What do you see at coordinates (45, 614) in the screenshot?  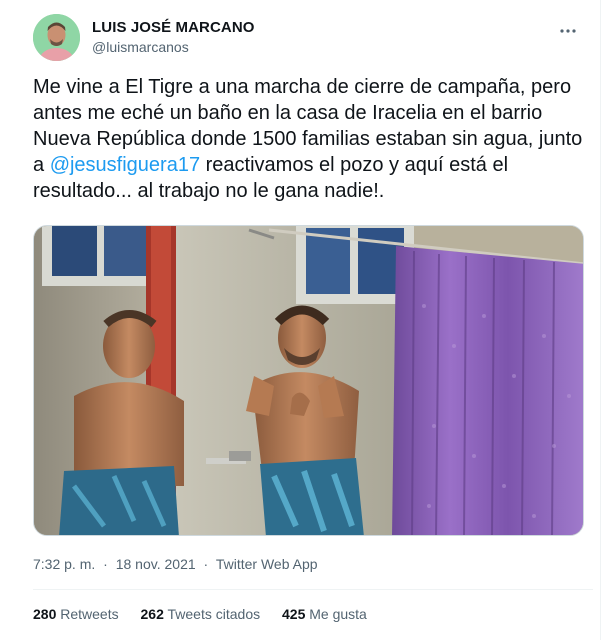 I see `retweets-count: 280` at bounding box center [45, 614].